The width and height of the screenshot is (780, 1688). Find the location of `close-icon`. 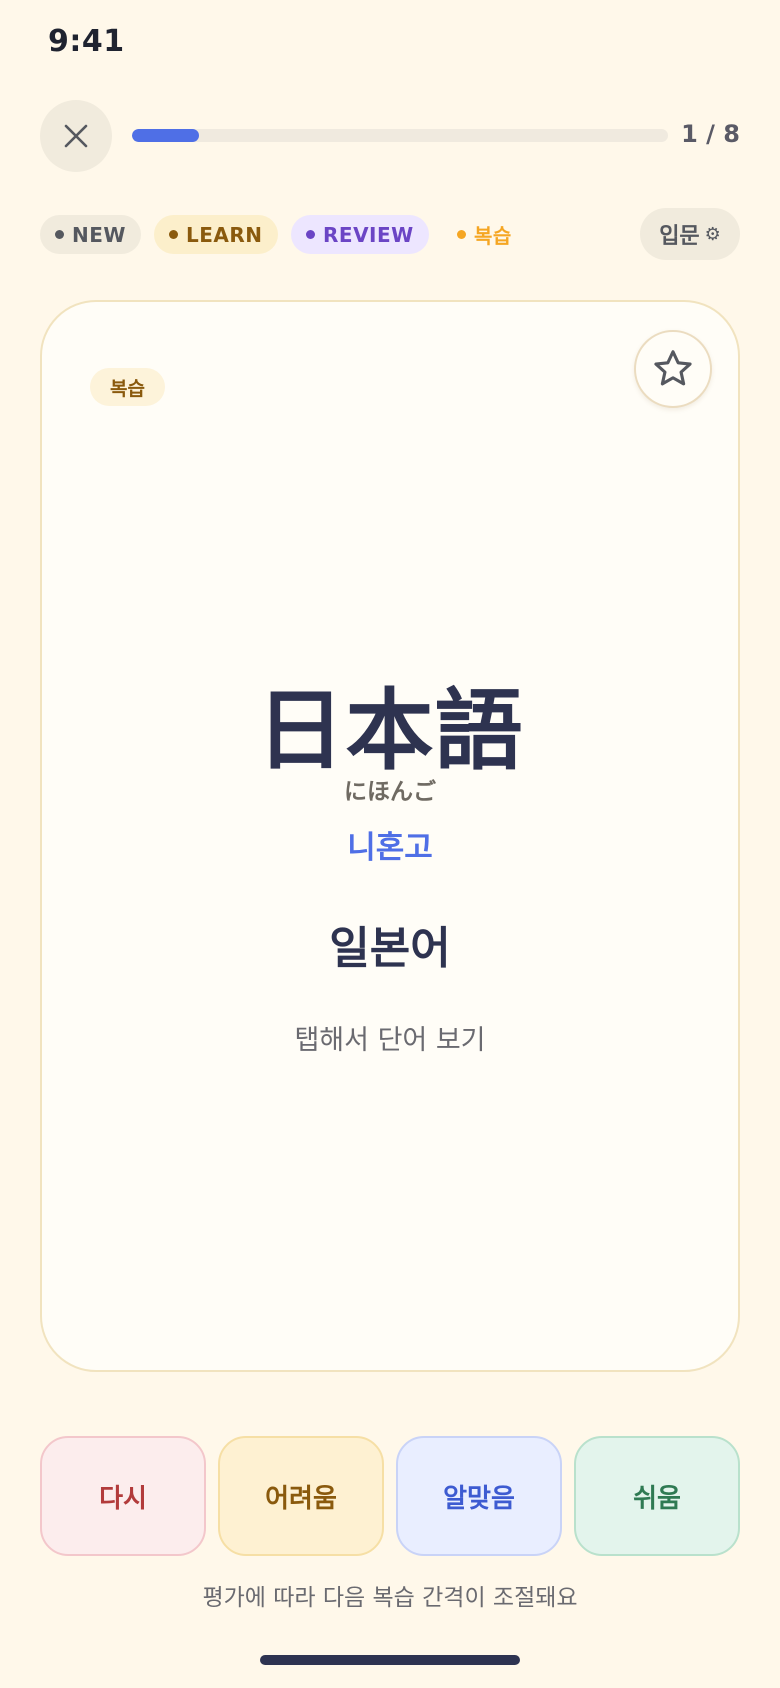

close-icon is located at coordinates (76, 136).